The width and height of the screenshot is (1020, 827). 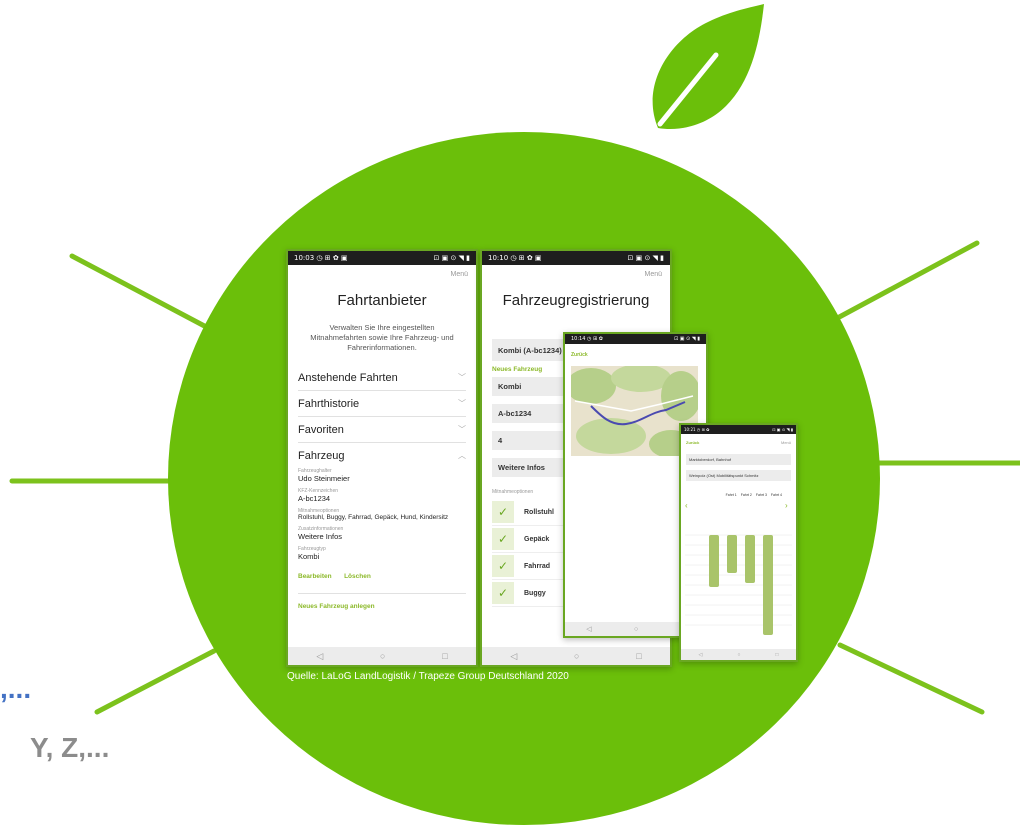 I want to click on schedule-grid, so click(x=738, y=584).